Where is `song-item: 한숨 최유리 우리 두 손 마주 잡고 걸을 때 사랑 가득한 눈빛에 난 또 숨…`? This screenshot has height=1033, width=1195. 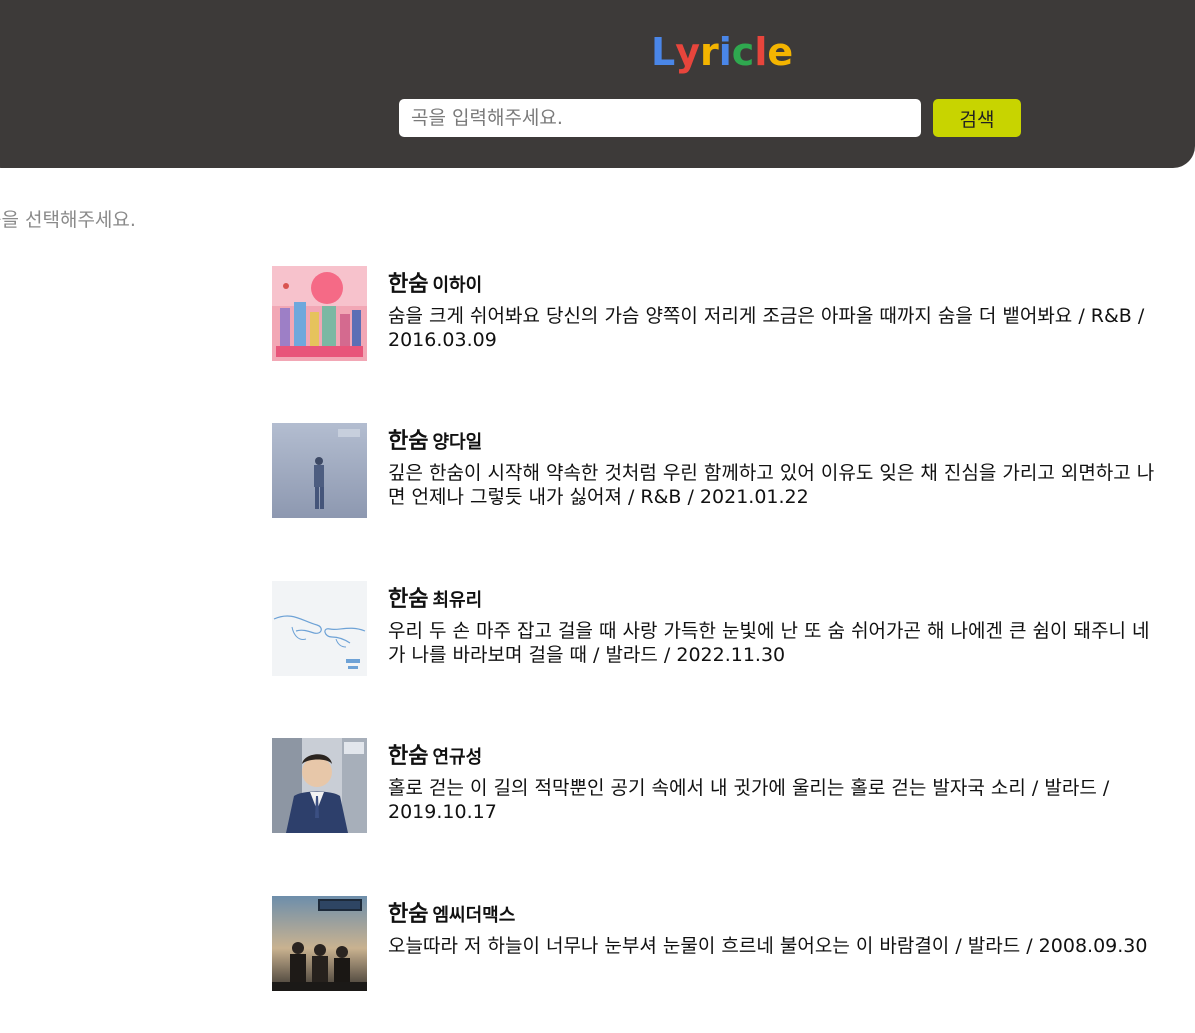 song-item: 한숨 최유리 우리 두 손 마주 잡고 걸을 때 사랑 가득한 눈빛에 난 또 숨… is located at coordinates (717, 631).